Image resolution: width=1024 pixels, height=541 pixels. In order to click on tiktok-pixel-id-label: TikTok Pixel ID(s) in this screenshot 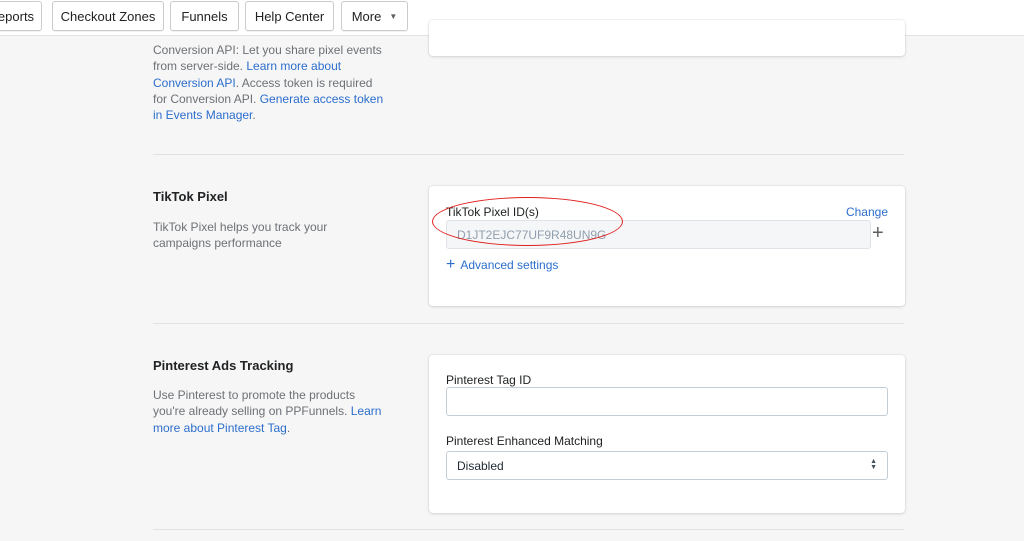, I will do `click(492, 212)`.